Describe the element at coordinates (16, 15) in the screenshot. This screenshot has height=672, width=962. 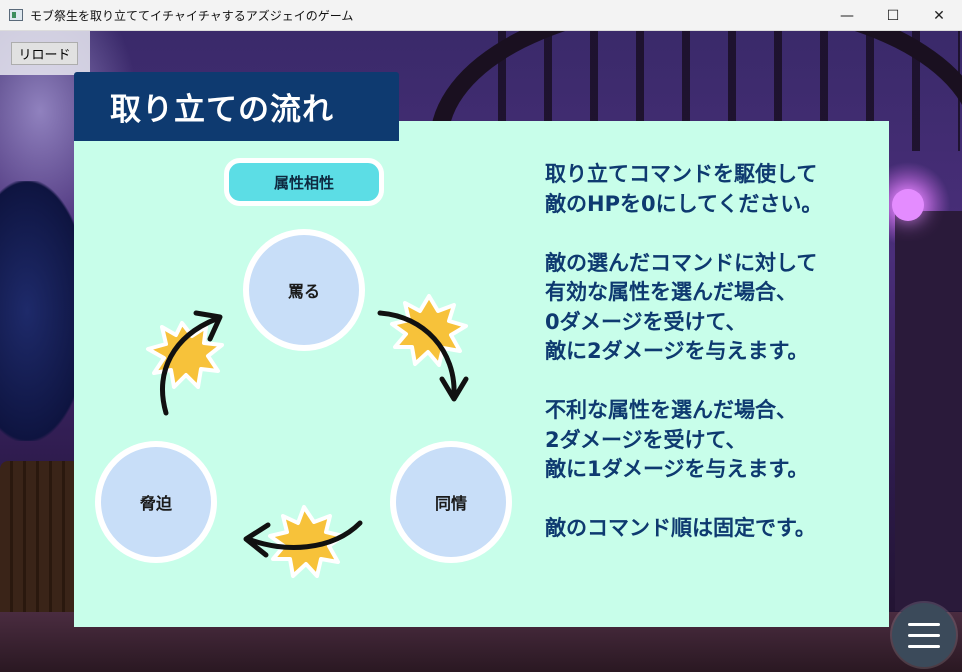
I see `app-window-icon` at that location.